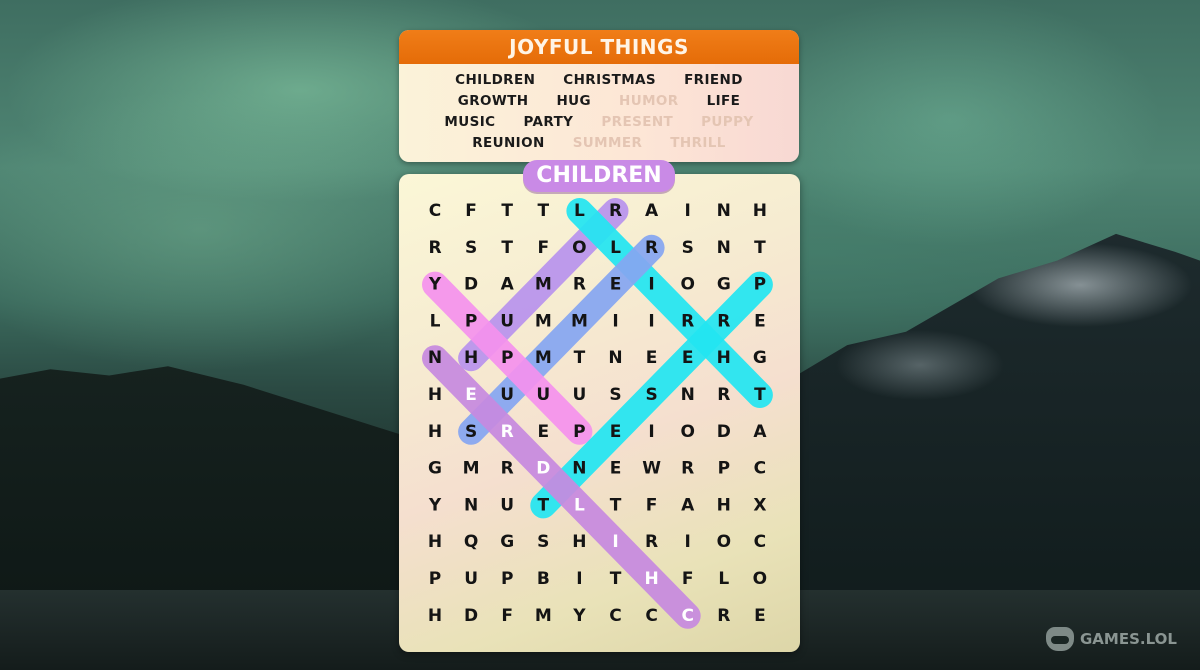 This screenshot has height=670, width=1200. Describe the element at coordinates (471, 542) in the screenshot. I see `grid-cell: Q` at that location.